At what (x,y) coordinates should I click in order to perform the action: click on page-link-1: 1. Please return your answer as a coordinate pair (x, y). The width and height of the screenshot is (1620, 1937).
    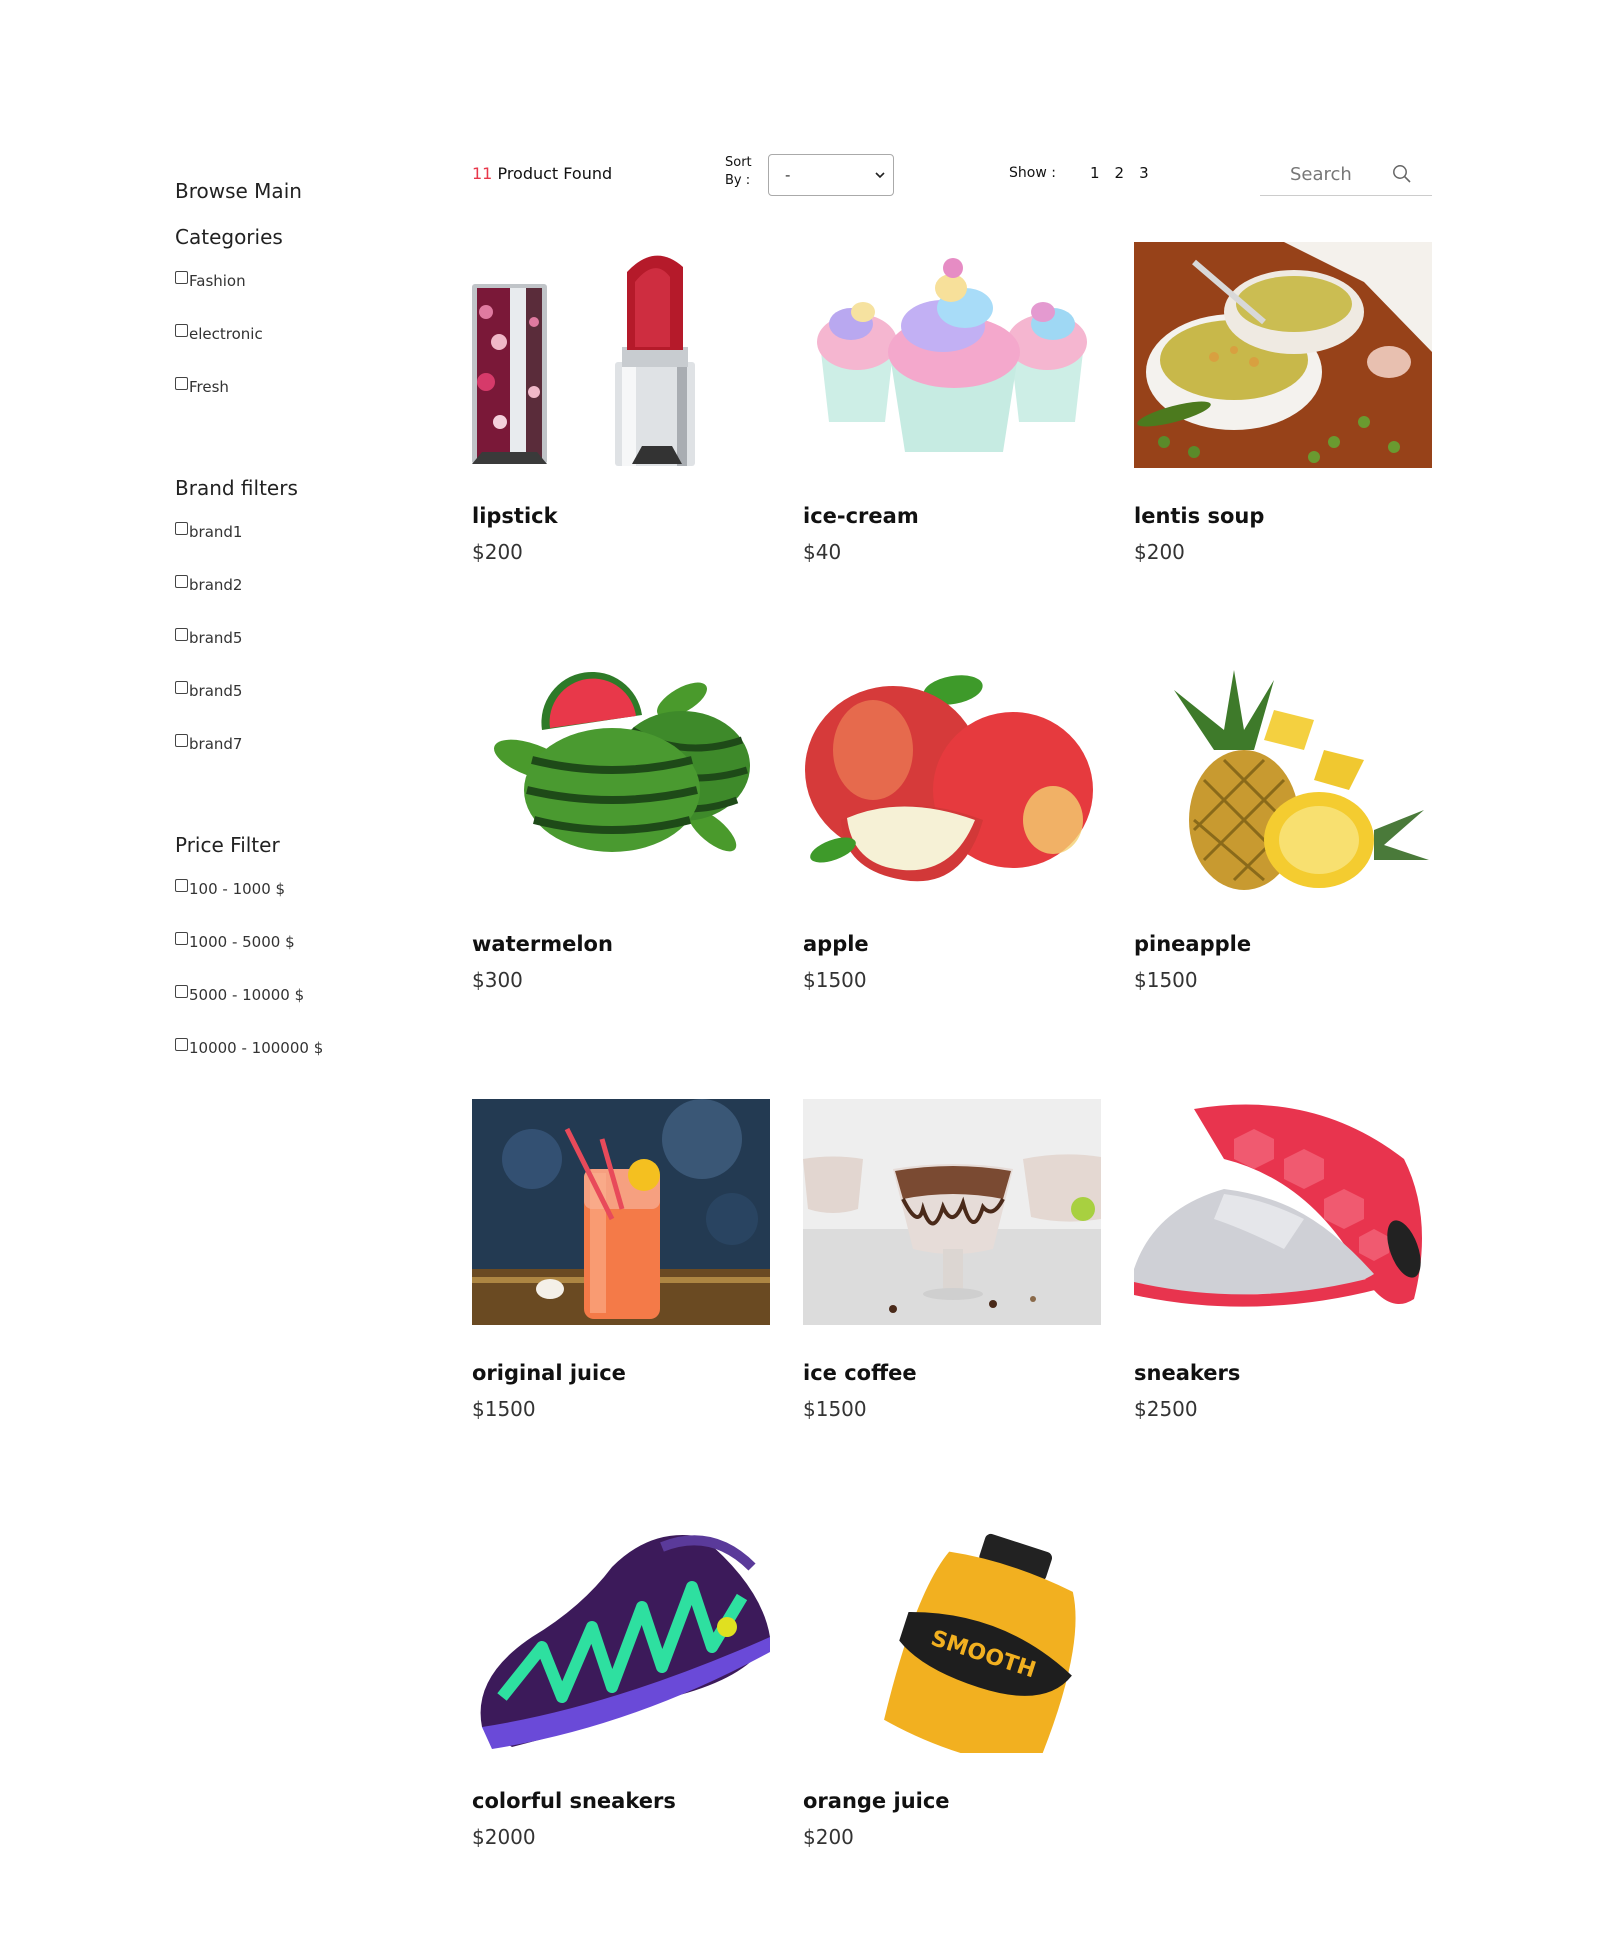
    Looking at the image, I should click on (1095, 173).